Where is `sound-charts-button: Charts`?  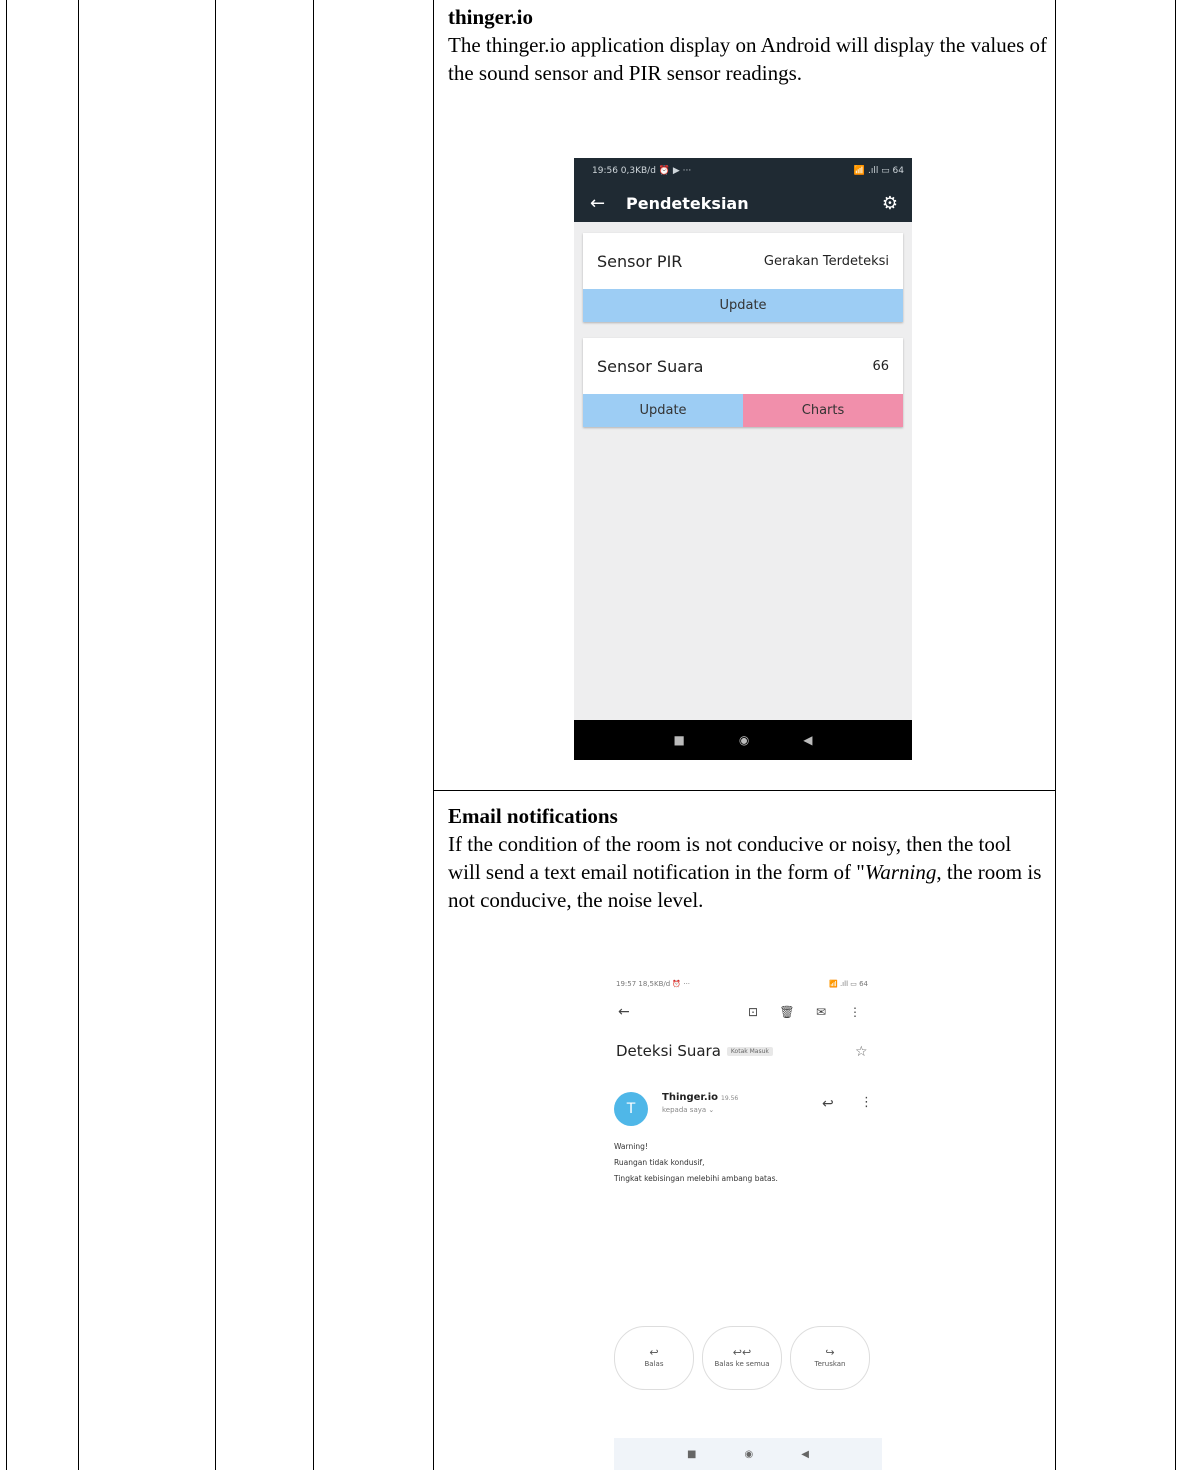 sound-charts-button: Charts is located at coordinates (823, 410).